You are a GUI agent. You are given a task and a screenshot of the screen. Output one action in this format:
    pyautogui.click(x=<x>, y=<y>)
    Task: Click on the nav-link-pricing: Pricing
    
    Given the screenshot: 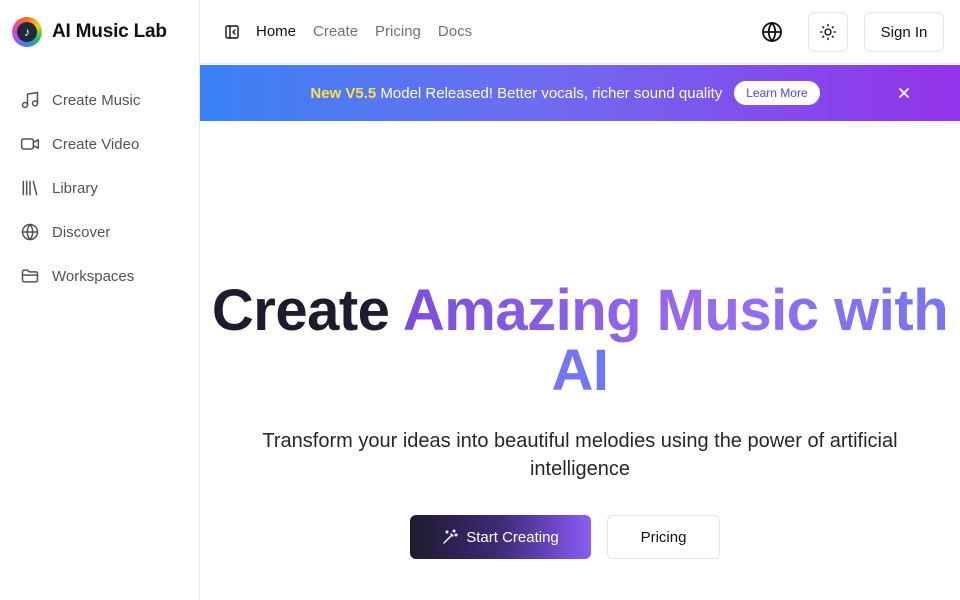 What is the action you would take?
    pyautogui.click(x=398, y=31)
    